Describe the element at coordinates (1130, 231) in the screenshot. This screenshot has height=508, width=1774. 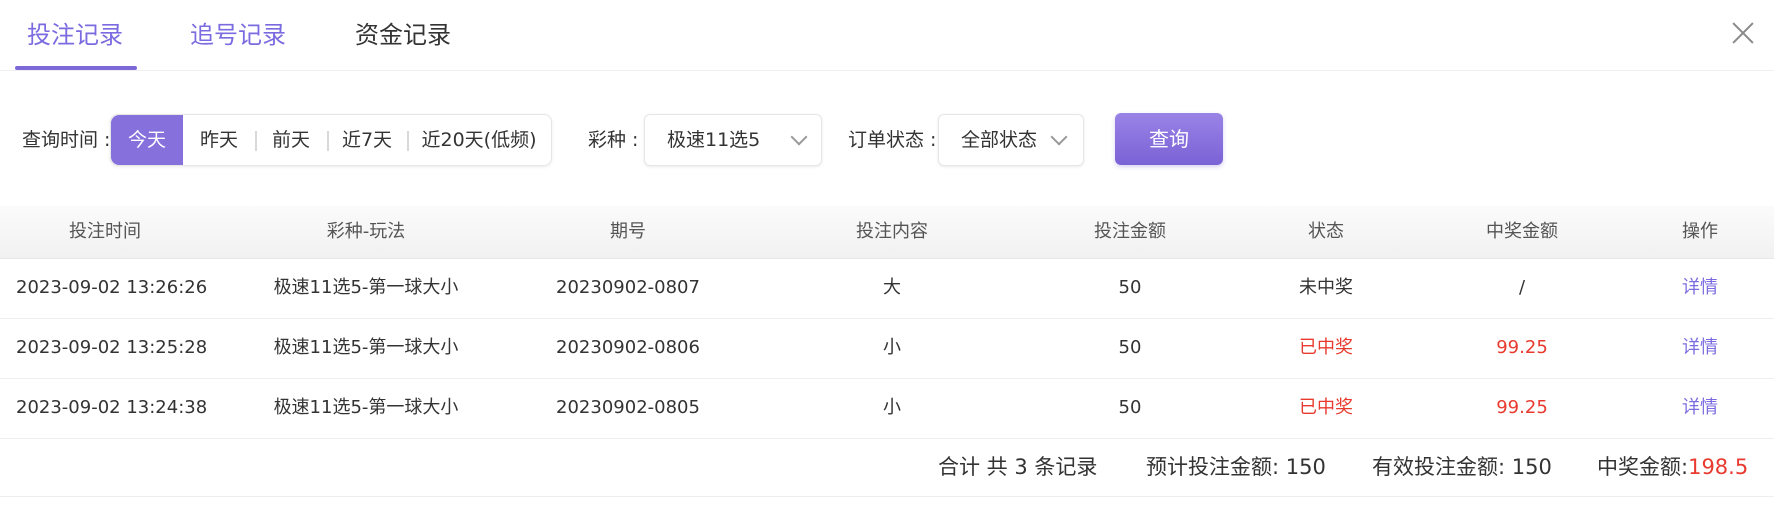
I see `column-header-amount: 投注金额` at that location.